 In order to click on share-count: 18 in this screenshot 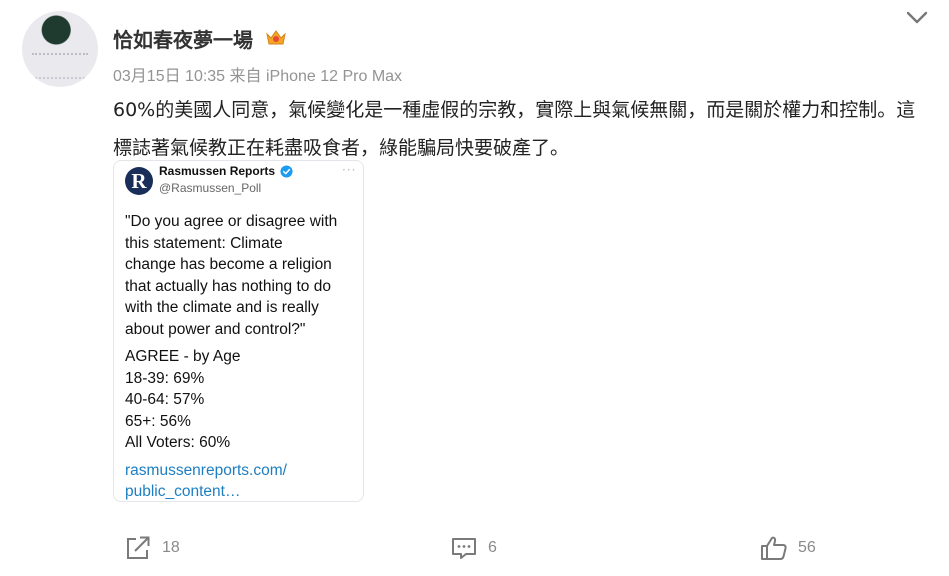, I will do `click(171, 547)`.